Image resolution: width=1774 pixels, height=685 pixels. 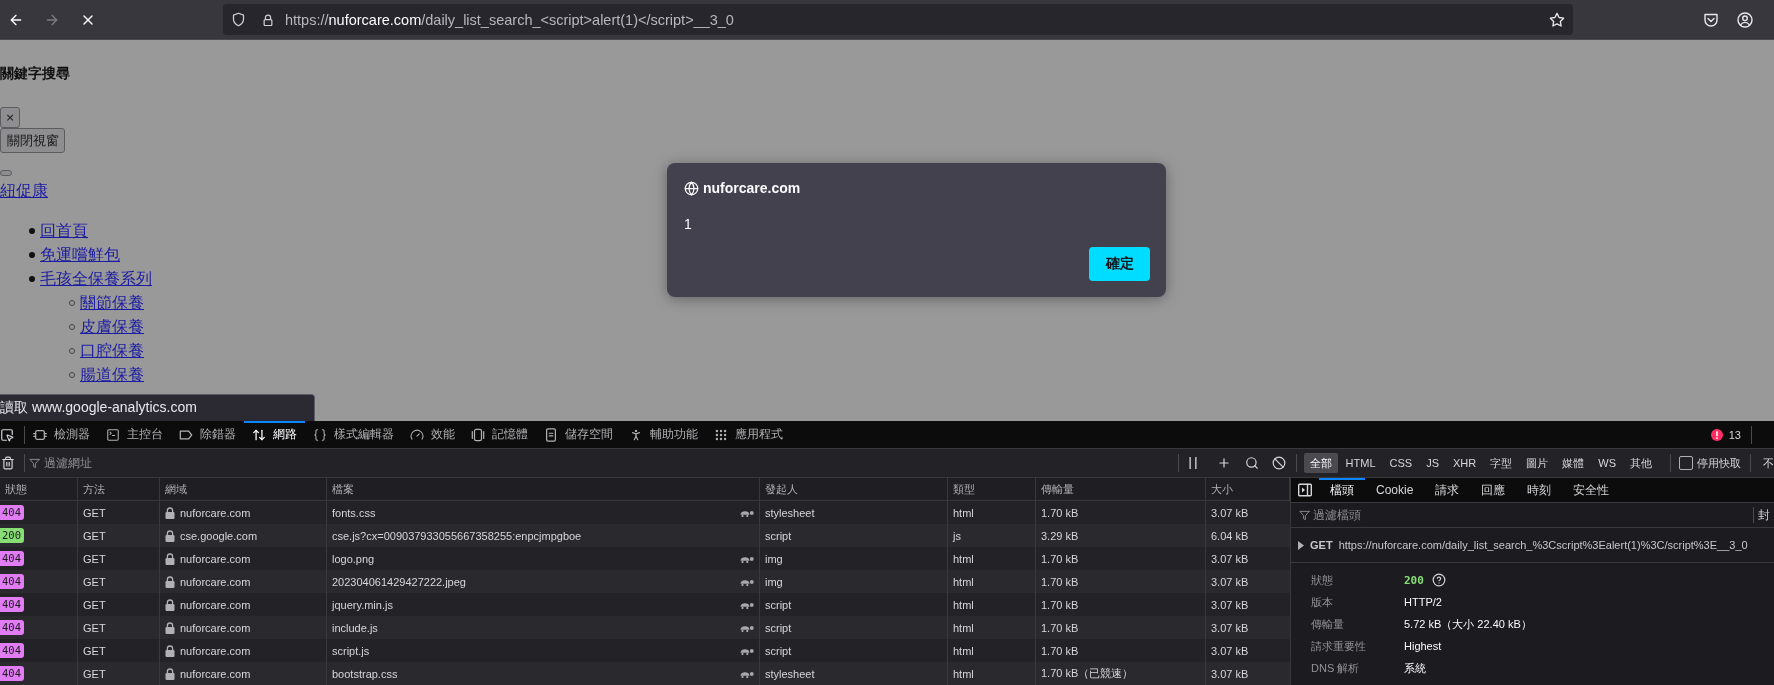 I want to click on details-tab: 檔頭, so click(x=1342, y=490).